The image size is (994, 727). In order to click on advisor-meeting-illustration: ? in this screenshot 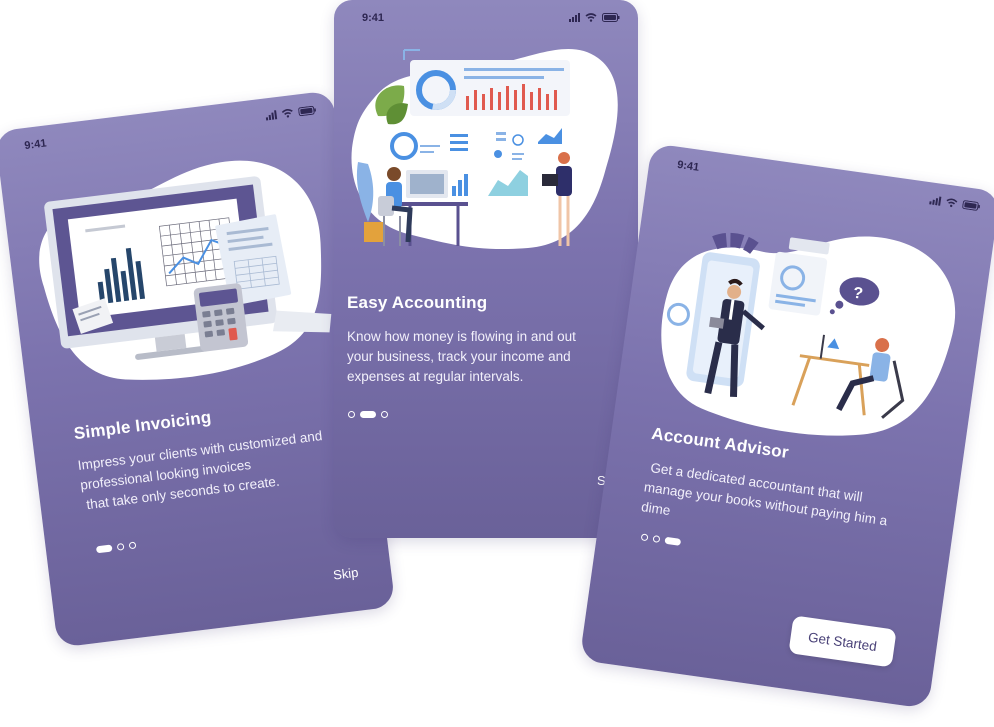, I will do `click(785, 325)`.